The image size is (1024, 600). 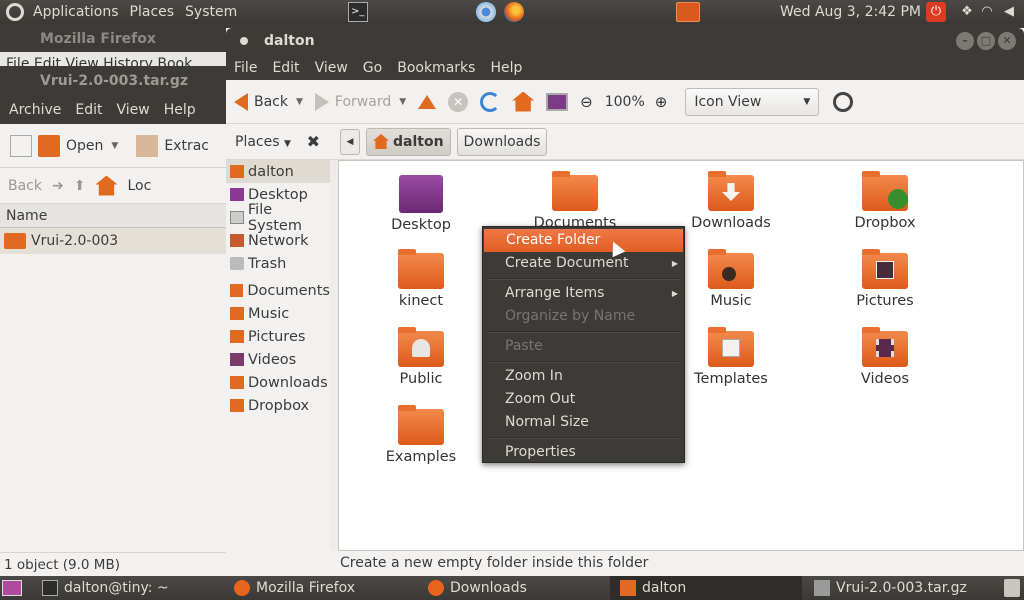 I want to click on close-icon: ✕, so click(x=1007, y=41).